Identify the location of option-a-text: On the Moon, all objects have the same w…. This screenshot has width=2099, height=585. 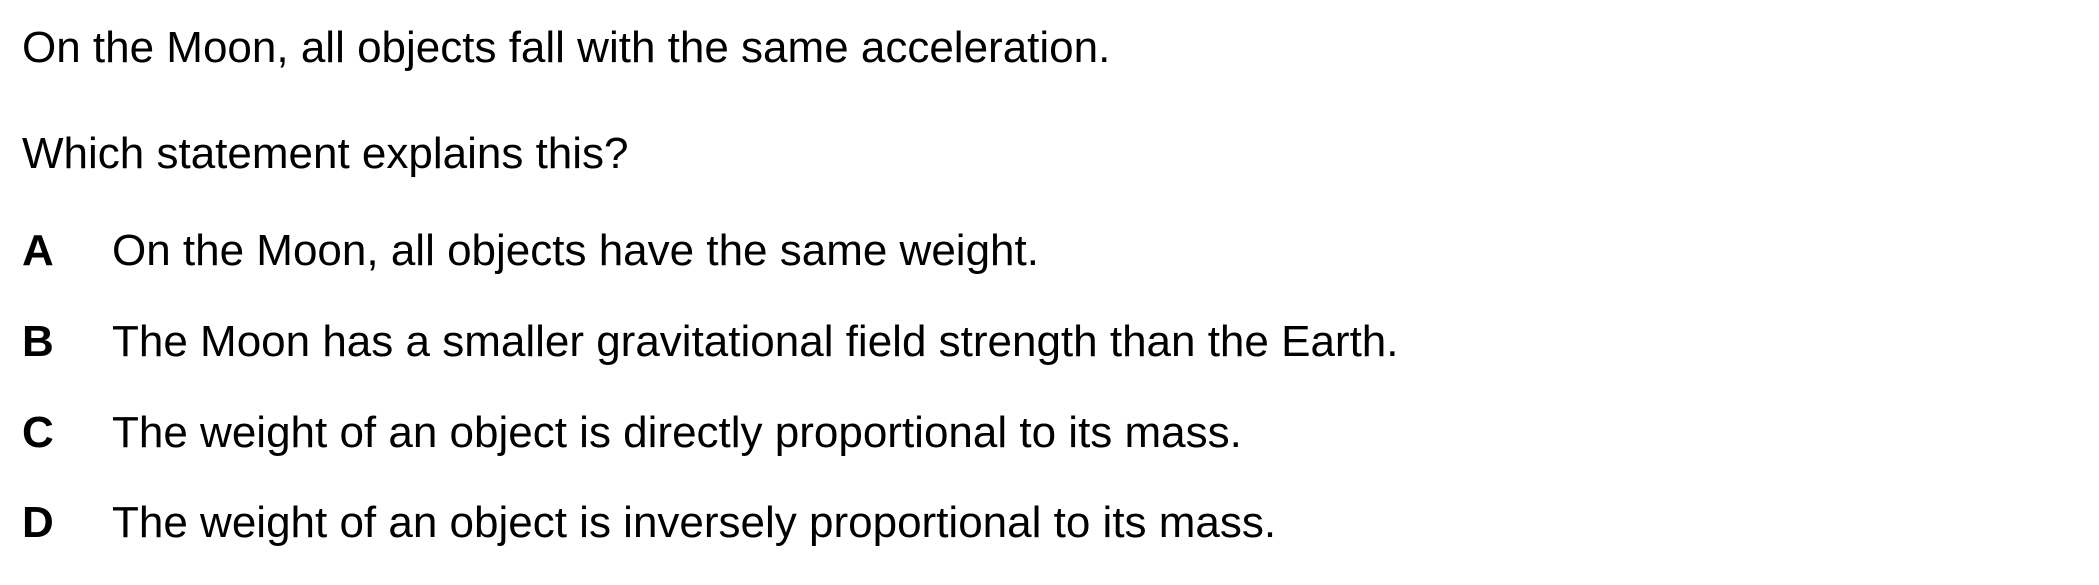
(575, 250).